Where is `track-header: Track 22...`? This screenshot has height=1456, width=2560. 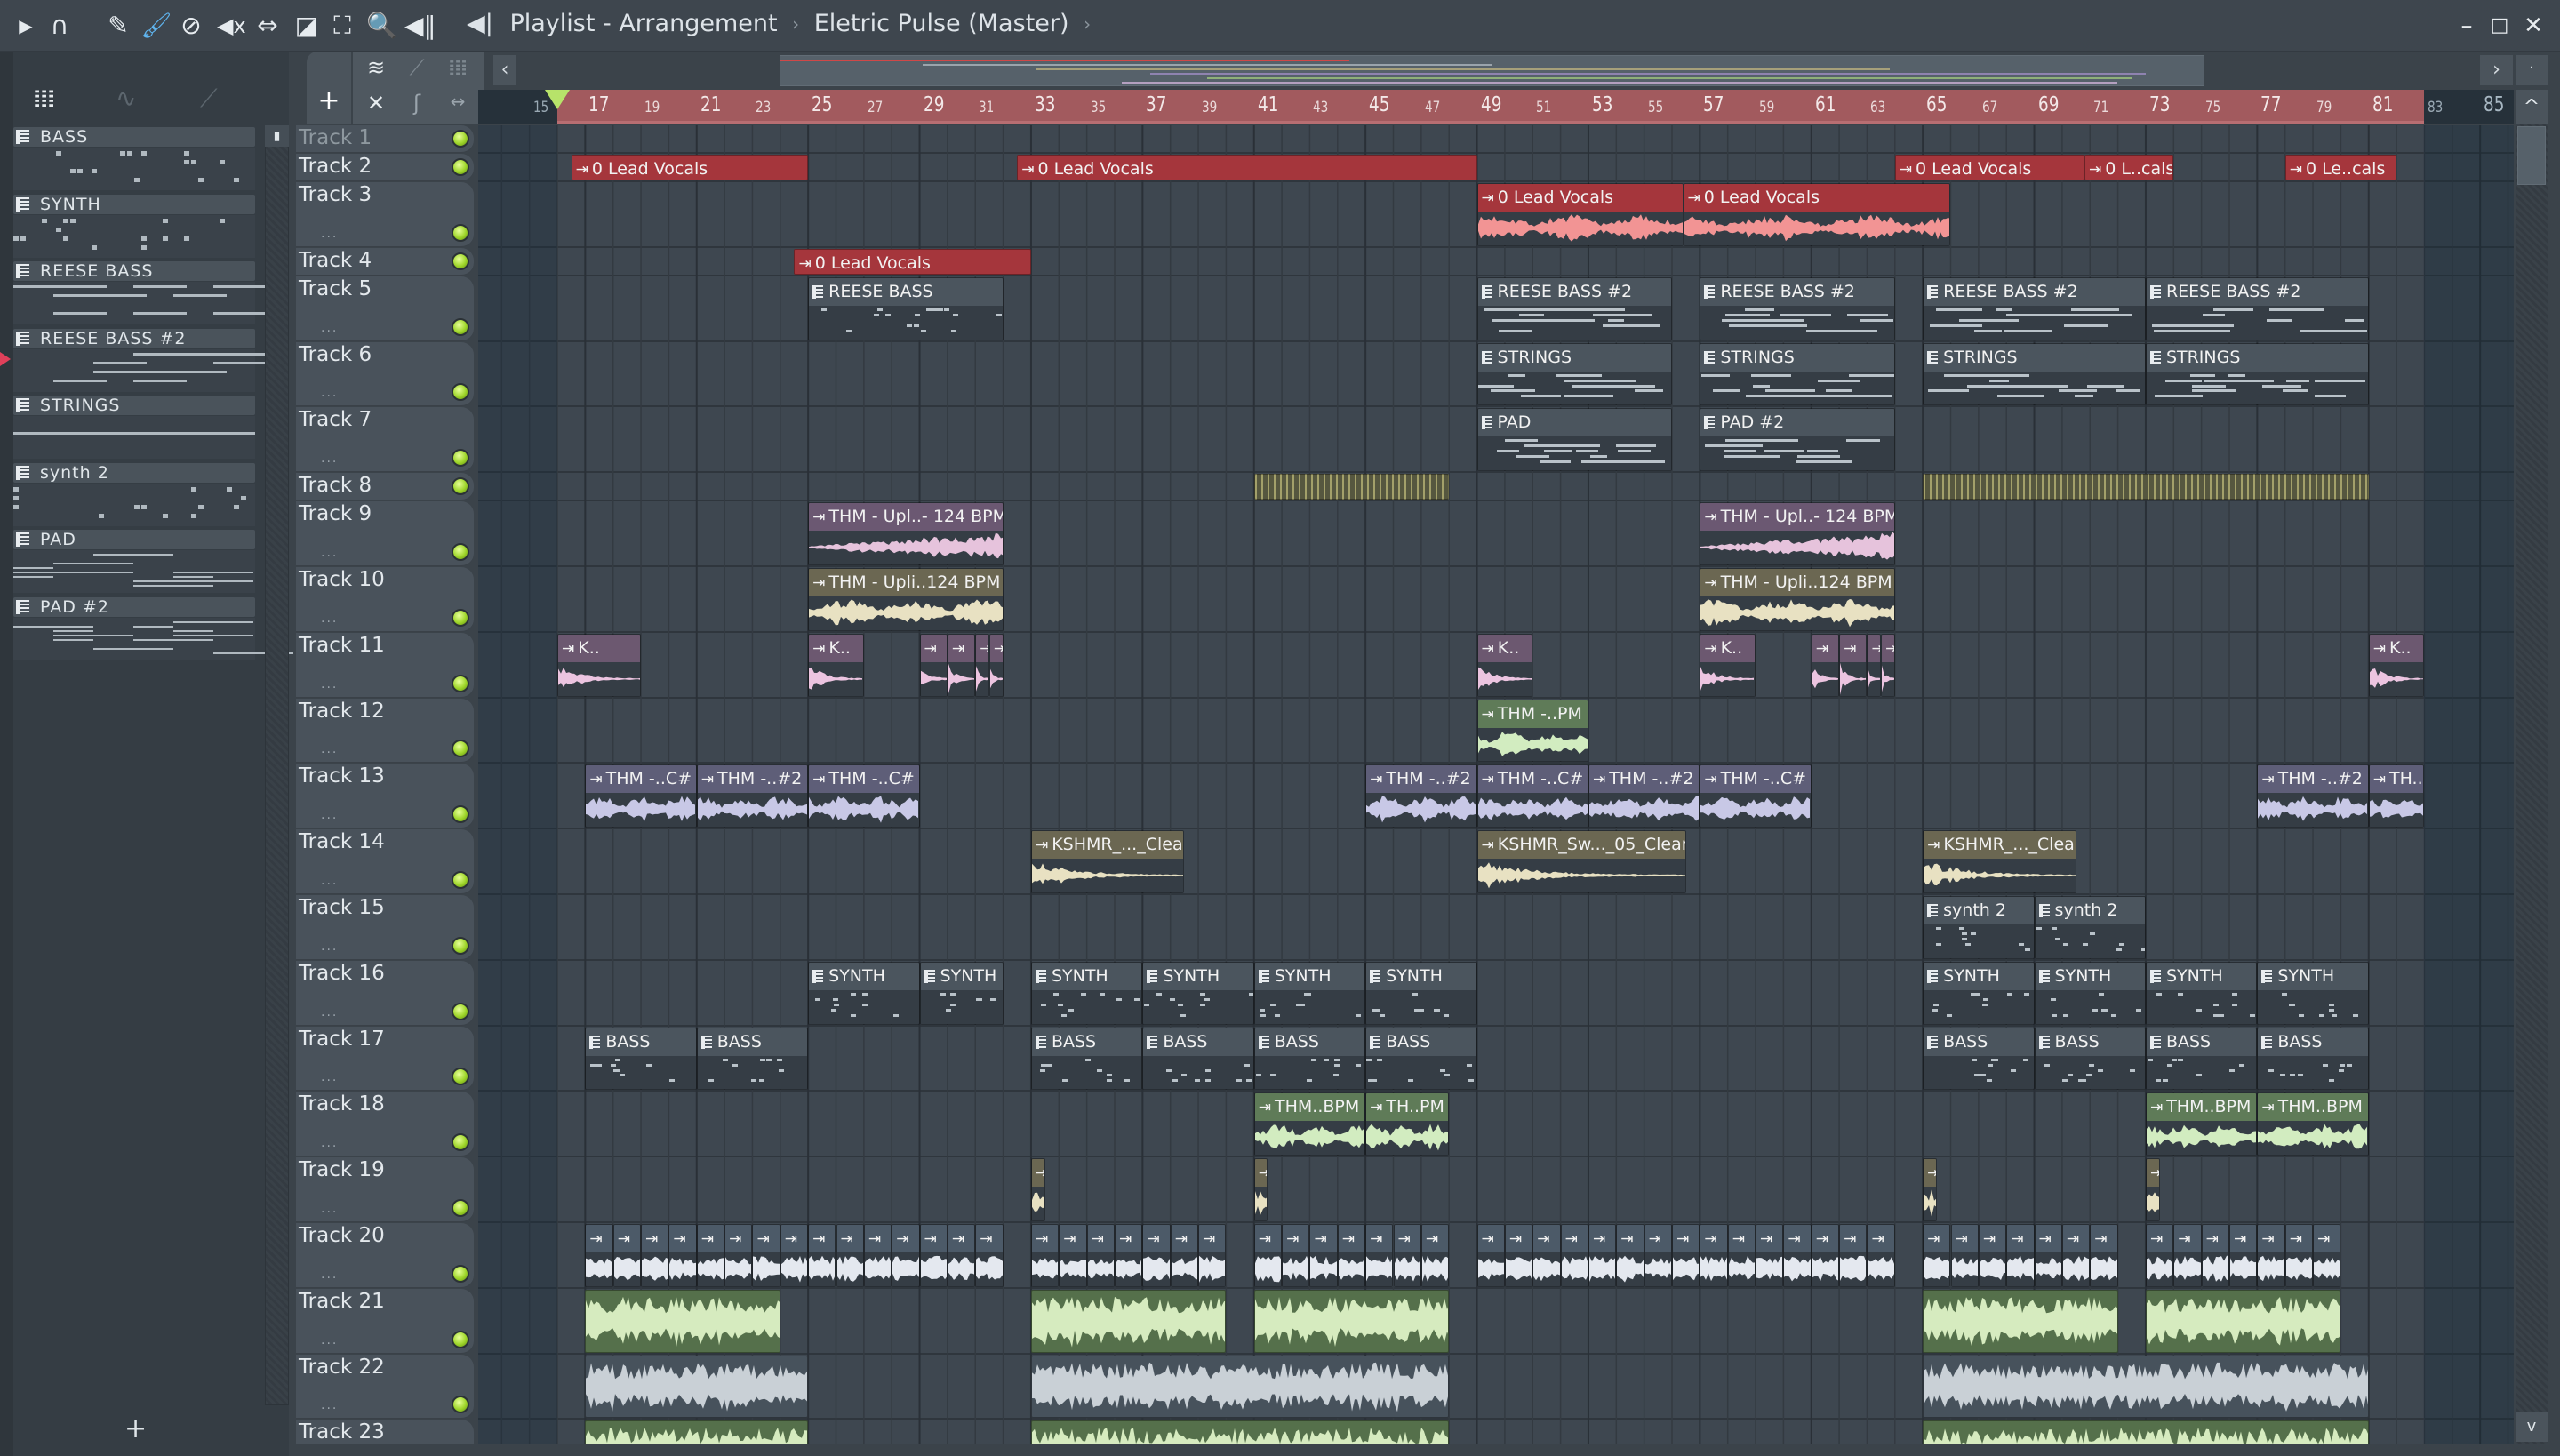
track-header: Track 22... is located at coordinates (385, 1387).